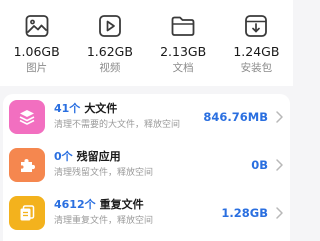  What do you see at coordinates (183, 26) in the screenshot?
I see `folder-icon` at bounding box center [183, 26].